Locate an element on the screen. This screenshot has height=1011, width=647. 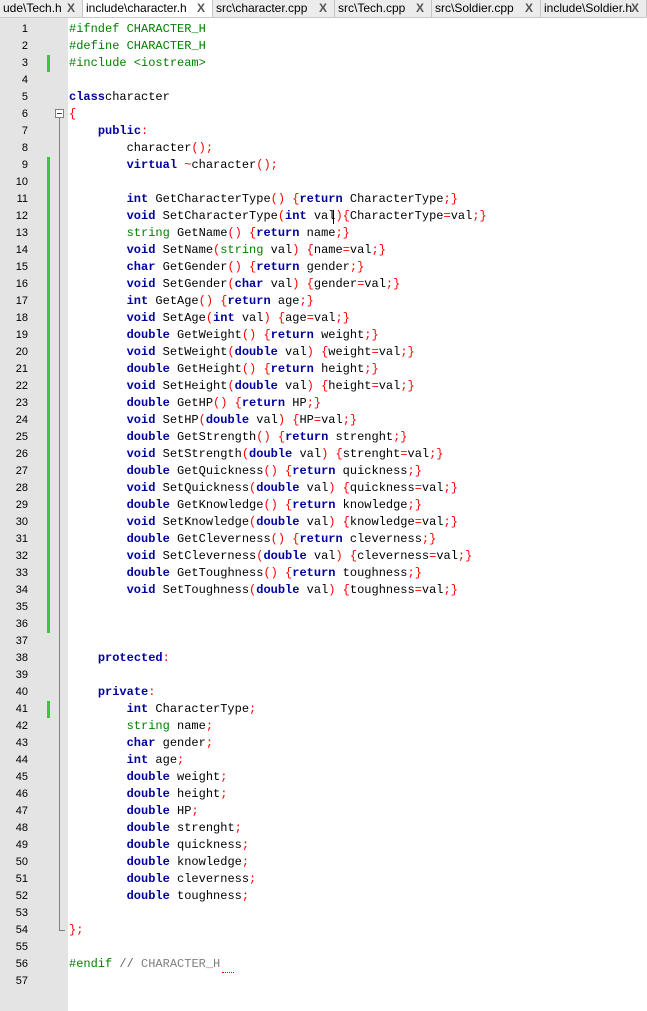
code-line: 56 #endif // CHARACTER_H is located at coordinates (323, 964).